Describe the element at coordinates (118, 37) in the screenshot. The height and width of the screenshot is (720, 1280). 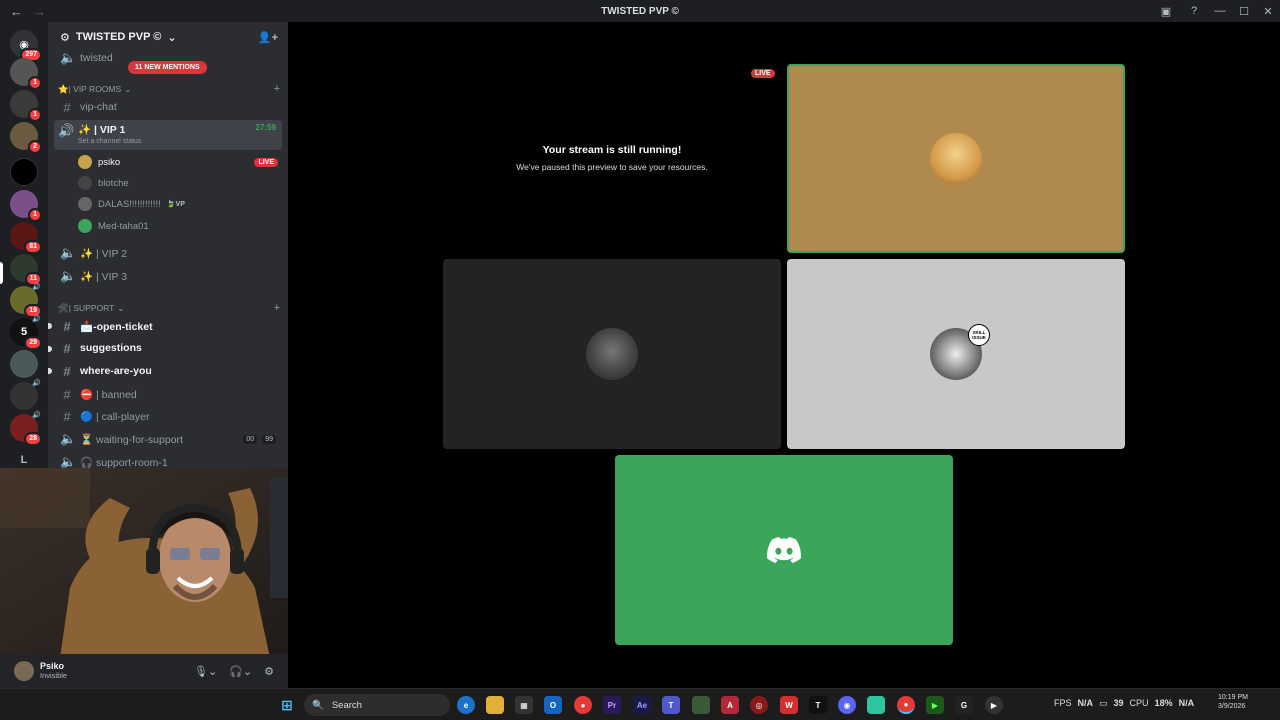
I see `guild-name: TWISTED PVP ©` at that location.